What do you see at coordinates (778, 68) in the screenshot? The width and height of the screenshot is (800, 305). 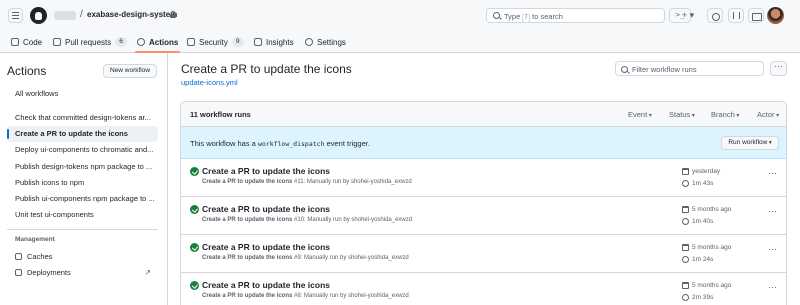 I see `more-options-button: ···` at bounding box center [778, 68].